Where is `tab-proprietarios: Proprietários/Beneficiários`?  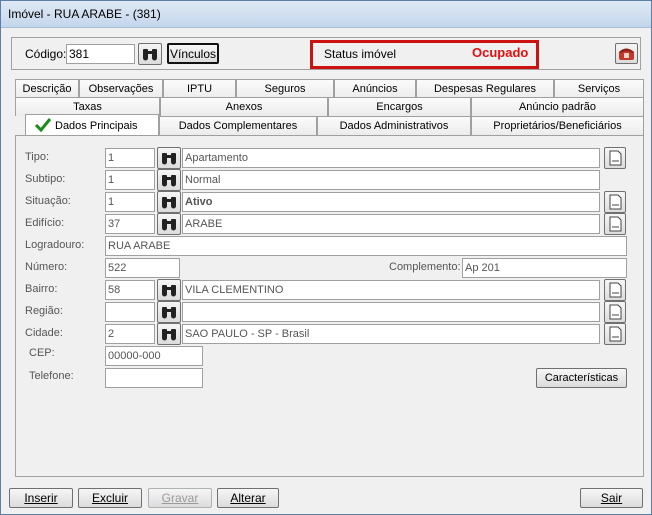 tab-proprietarios: Proprietários/Beneficiários is located at coordinates (557, 125).